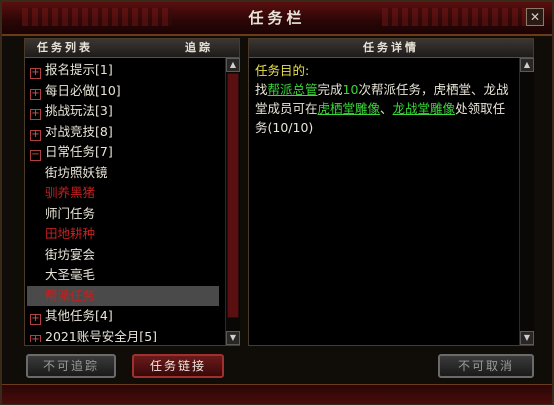 This screenshot has height=405, width=554. I want to click on close-icon: ✕, so click(535, 17).